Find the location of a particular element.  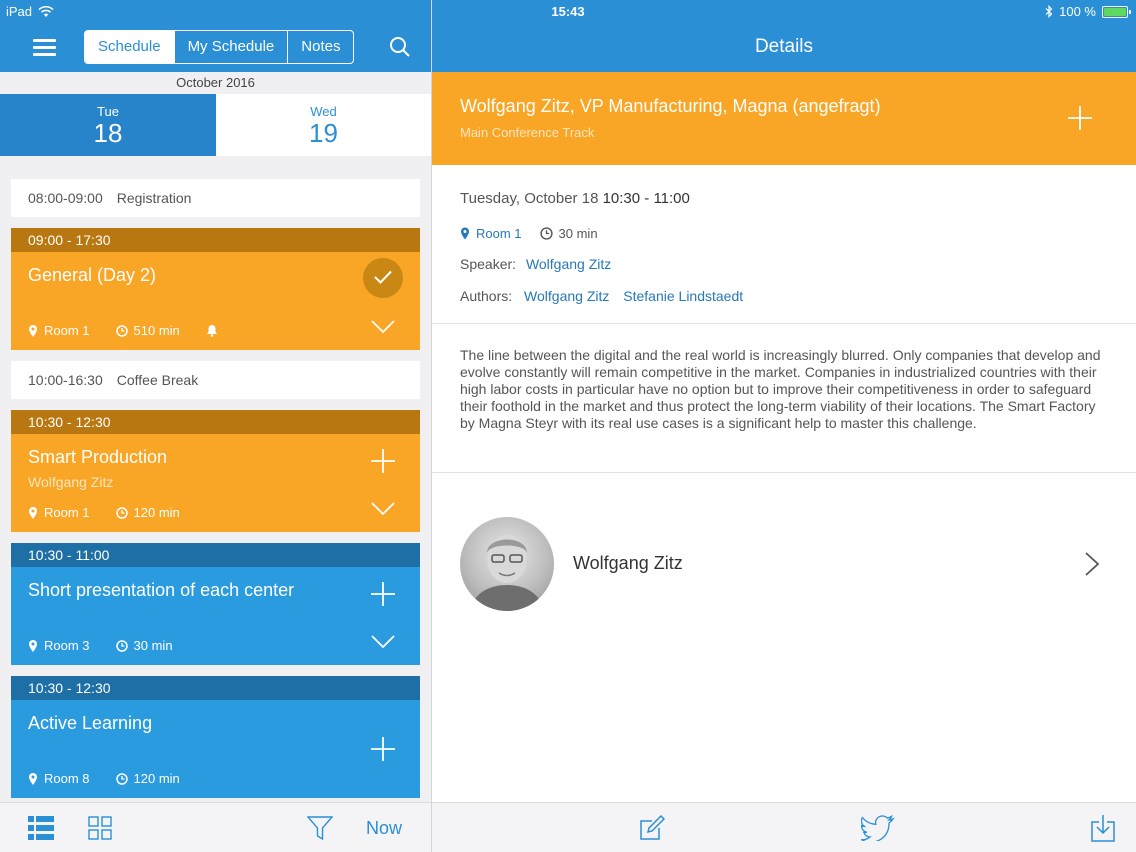

session-meta: Room 1 120 min is located at coordinates (104, 512).